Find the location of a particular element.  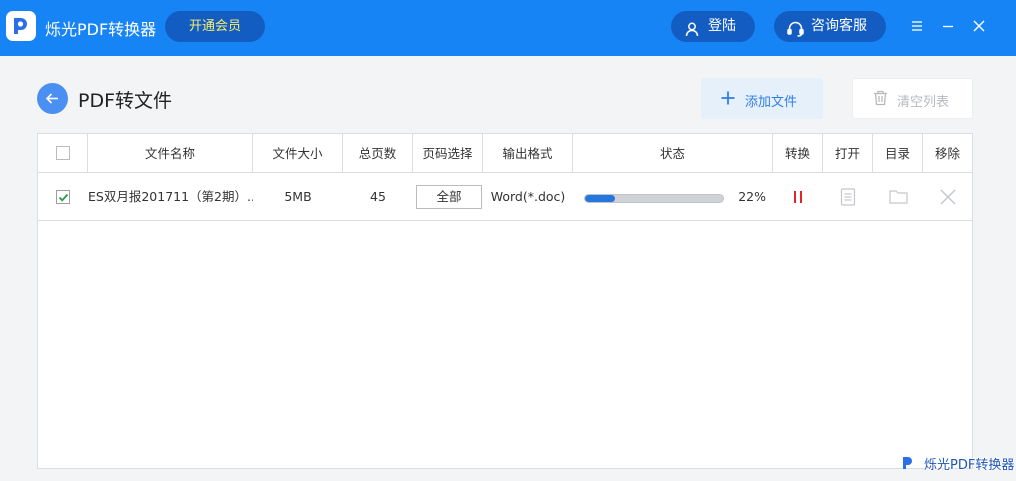

login-button: 登陆 is located at coordinates (713, 26).